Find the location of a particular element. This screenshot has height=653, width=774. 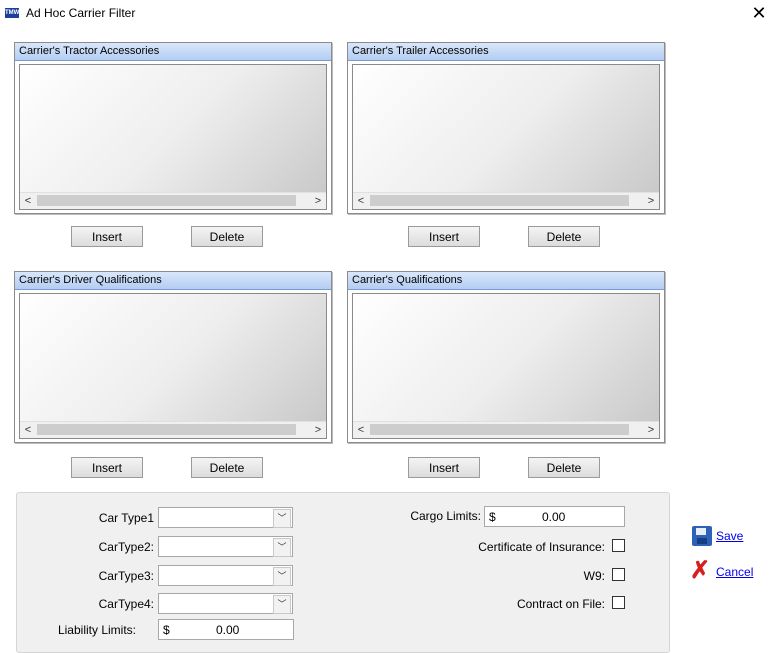

panel-title: Carrier's Tractor Accessories is located at coordinates (173, 52).